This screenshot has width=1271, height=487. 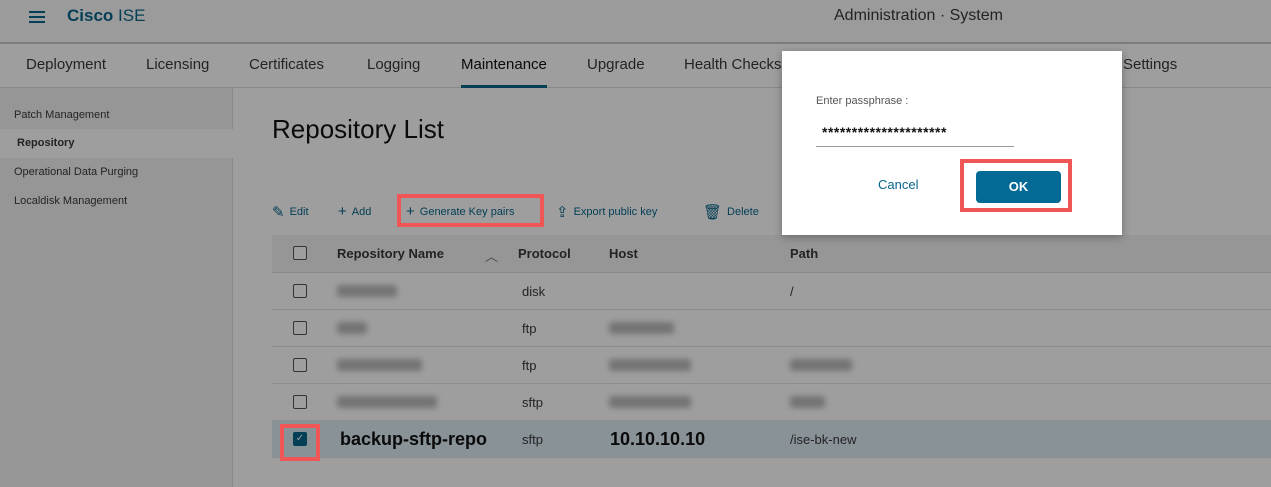 I want to click on passphrase-label: Enter passphrase :, so click(x=862, y=101).